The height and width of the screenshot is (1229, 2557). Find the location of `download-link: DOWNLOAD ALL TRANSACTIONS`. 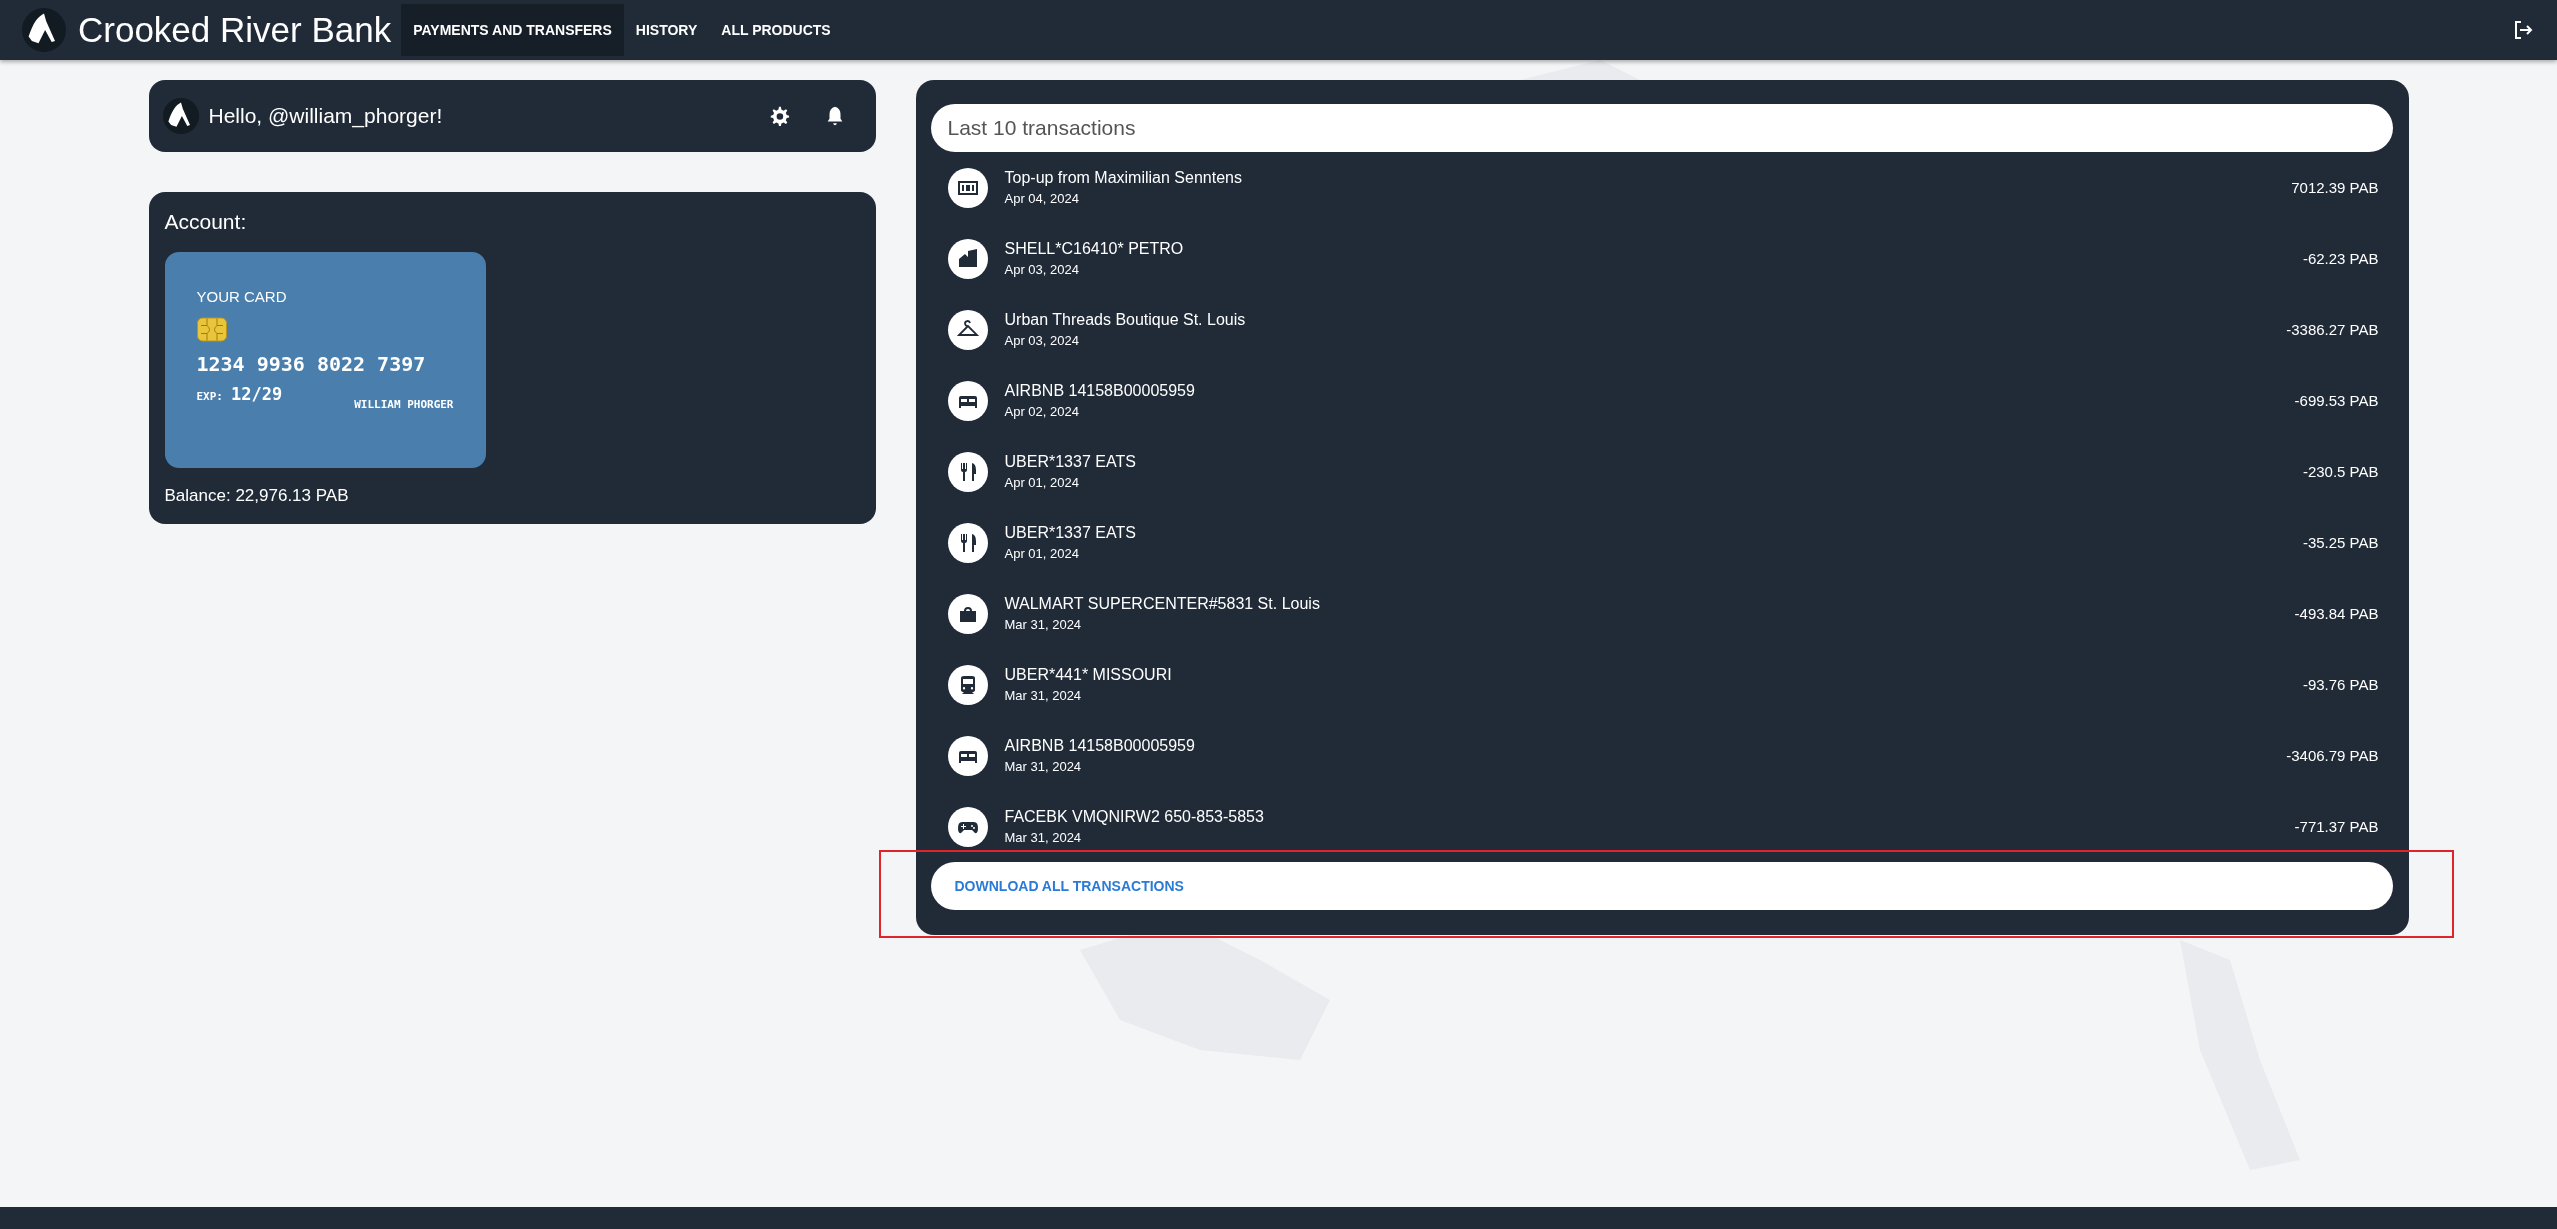

download-link: DOWNLOAD ALL TRANSACTIONS is located at coordinates (1069, 886).